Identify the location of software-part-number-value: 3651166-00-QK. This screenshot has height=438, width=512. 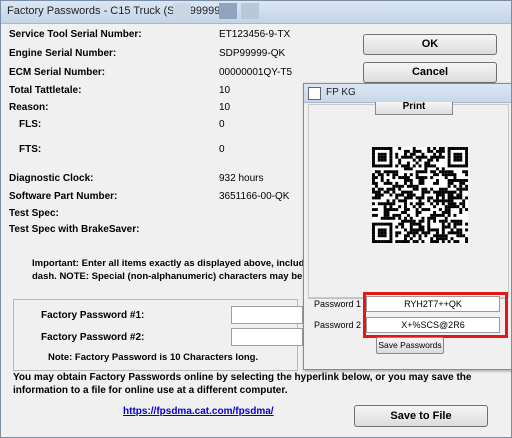
(254, 196).